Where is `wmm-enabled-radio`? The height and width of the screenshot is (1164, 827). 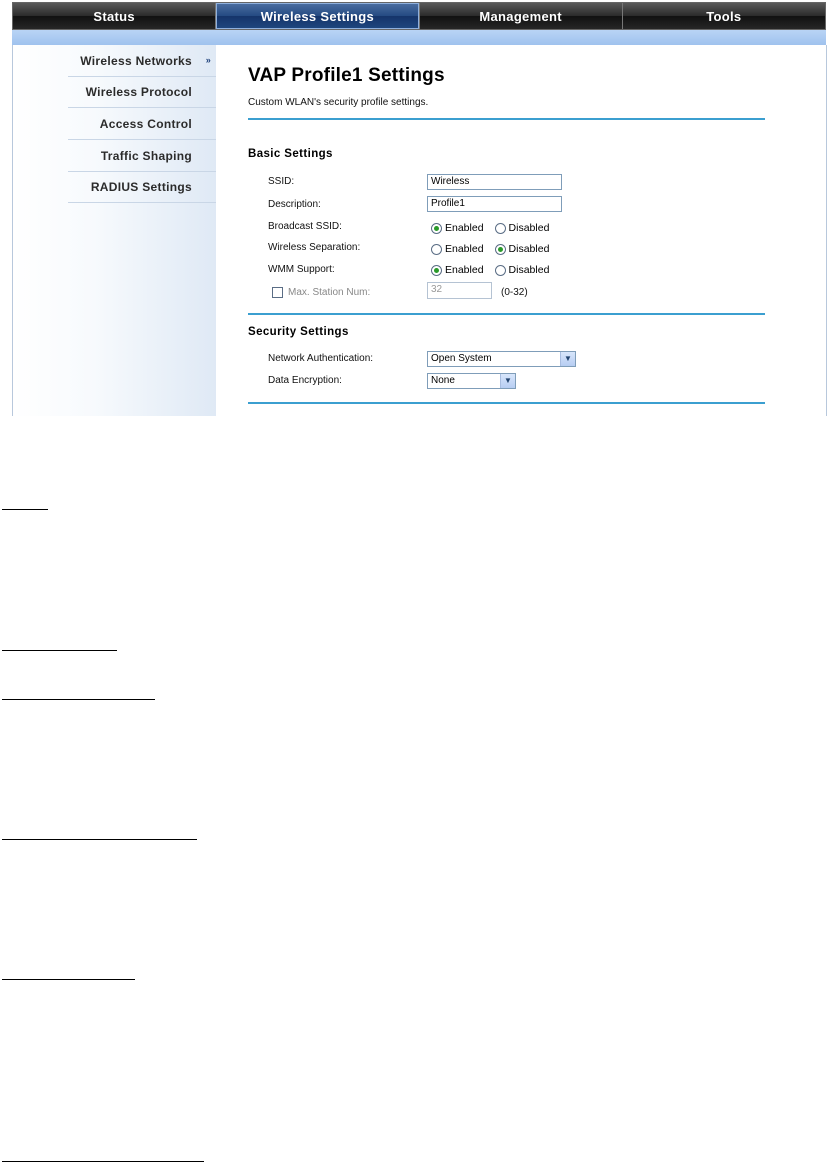
wmm-enabled-radio is located at coordinates (436, 270).